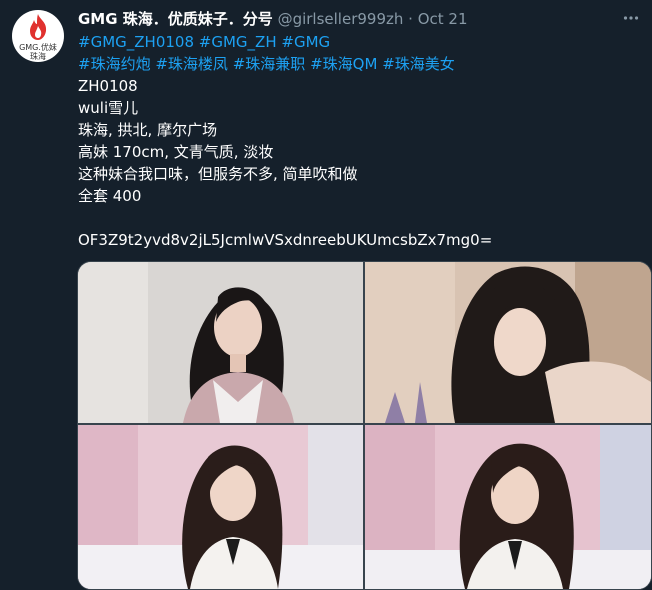 Image resolution: width=652 pixels, height=590 pixels. I want to click on text-line: 这种妹合我口味，但服务不多, 简单吹和做, so click(218, 174).